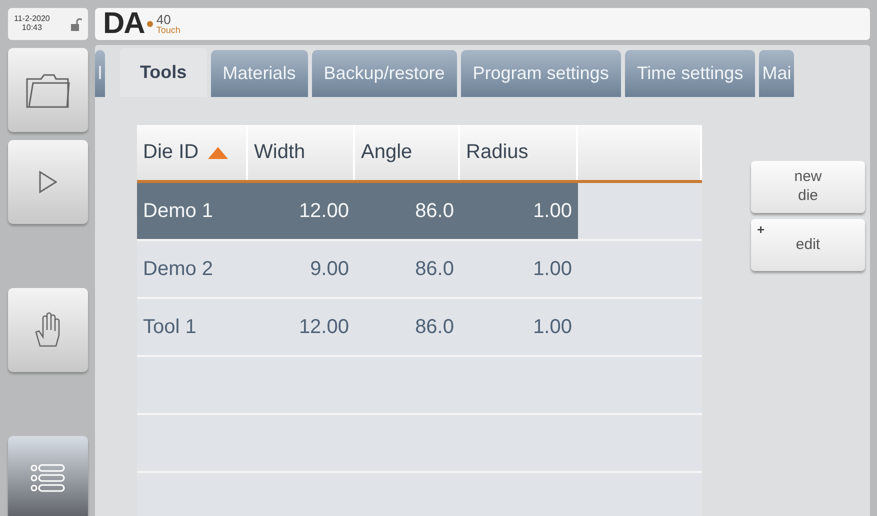 The image size is (877, 516). Describe the element at coordinates (519, 152) in the screenshot. I see `column-header: Radius` at that location.